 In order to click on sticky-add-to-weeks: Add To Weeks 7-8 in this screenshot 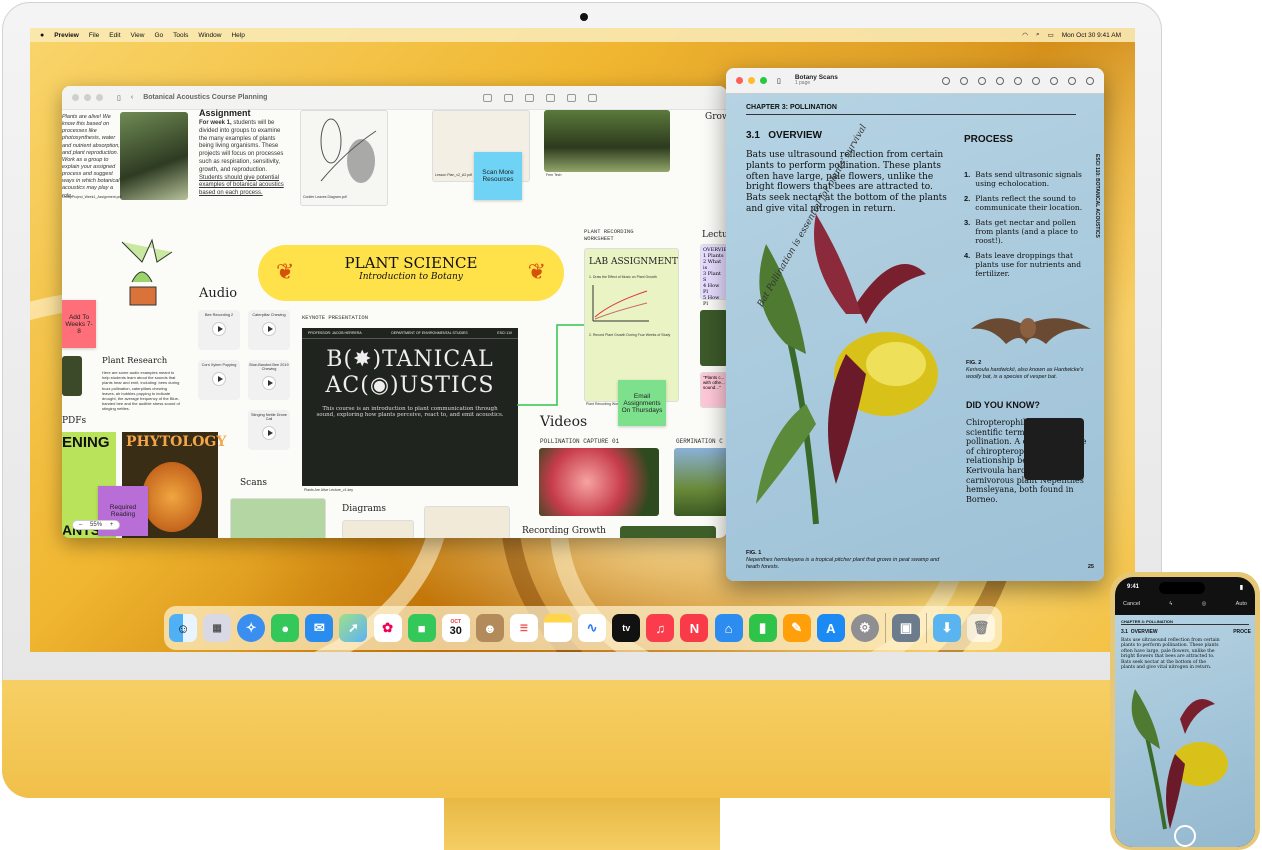, I will do `click(79, 324)`.